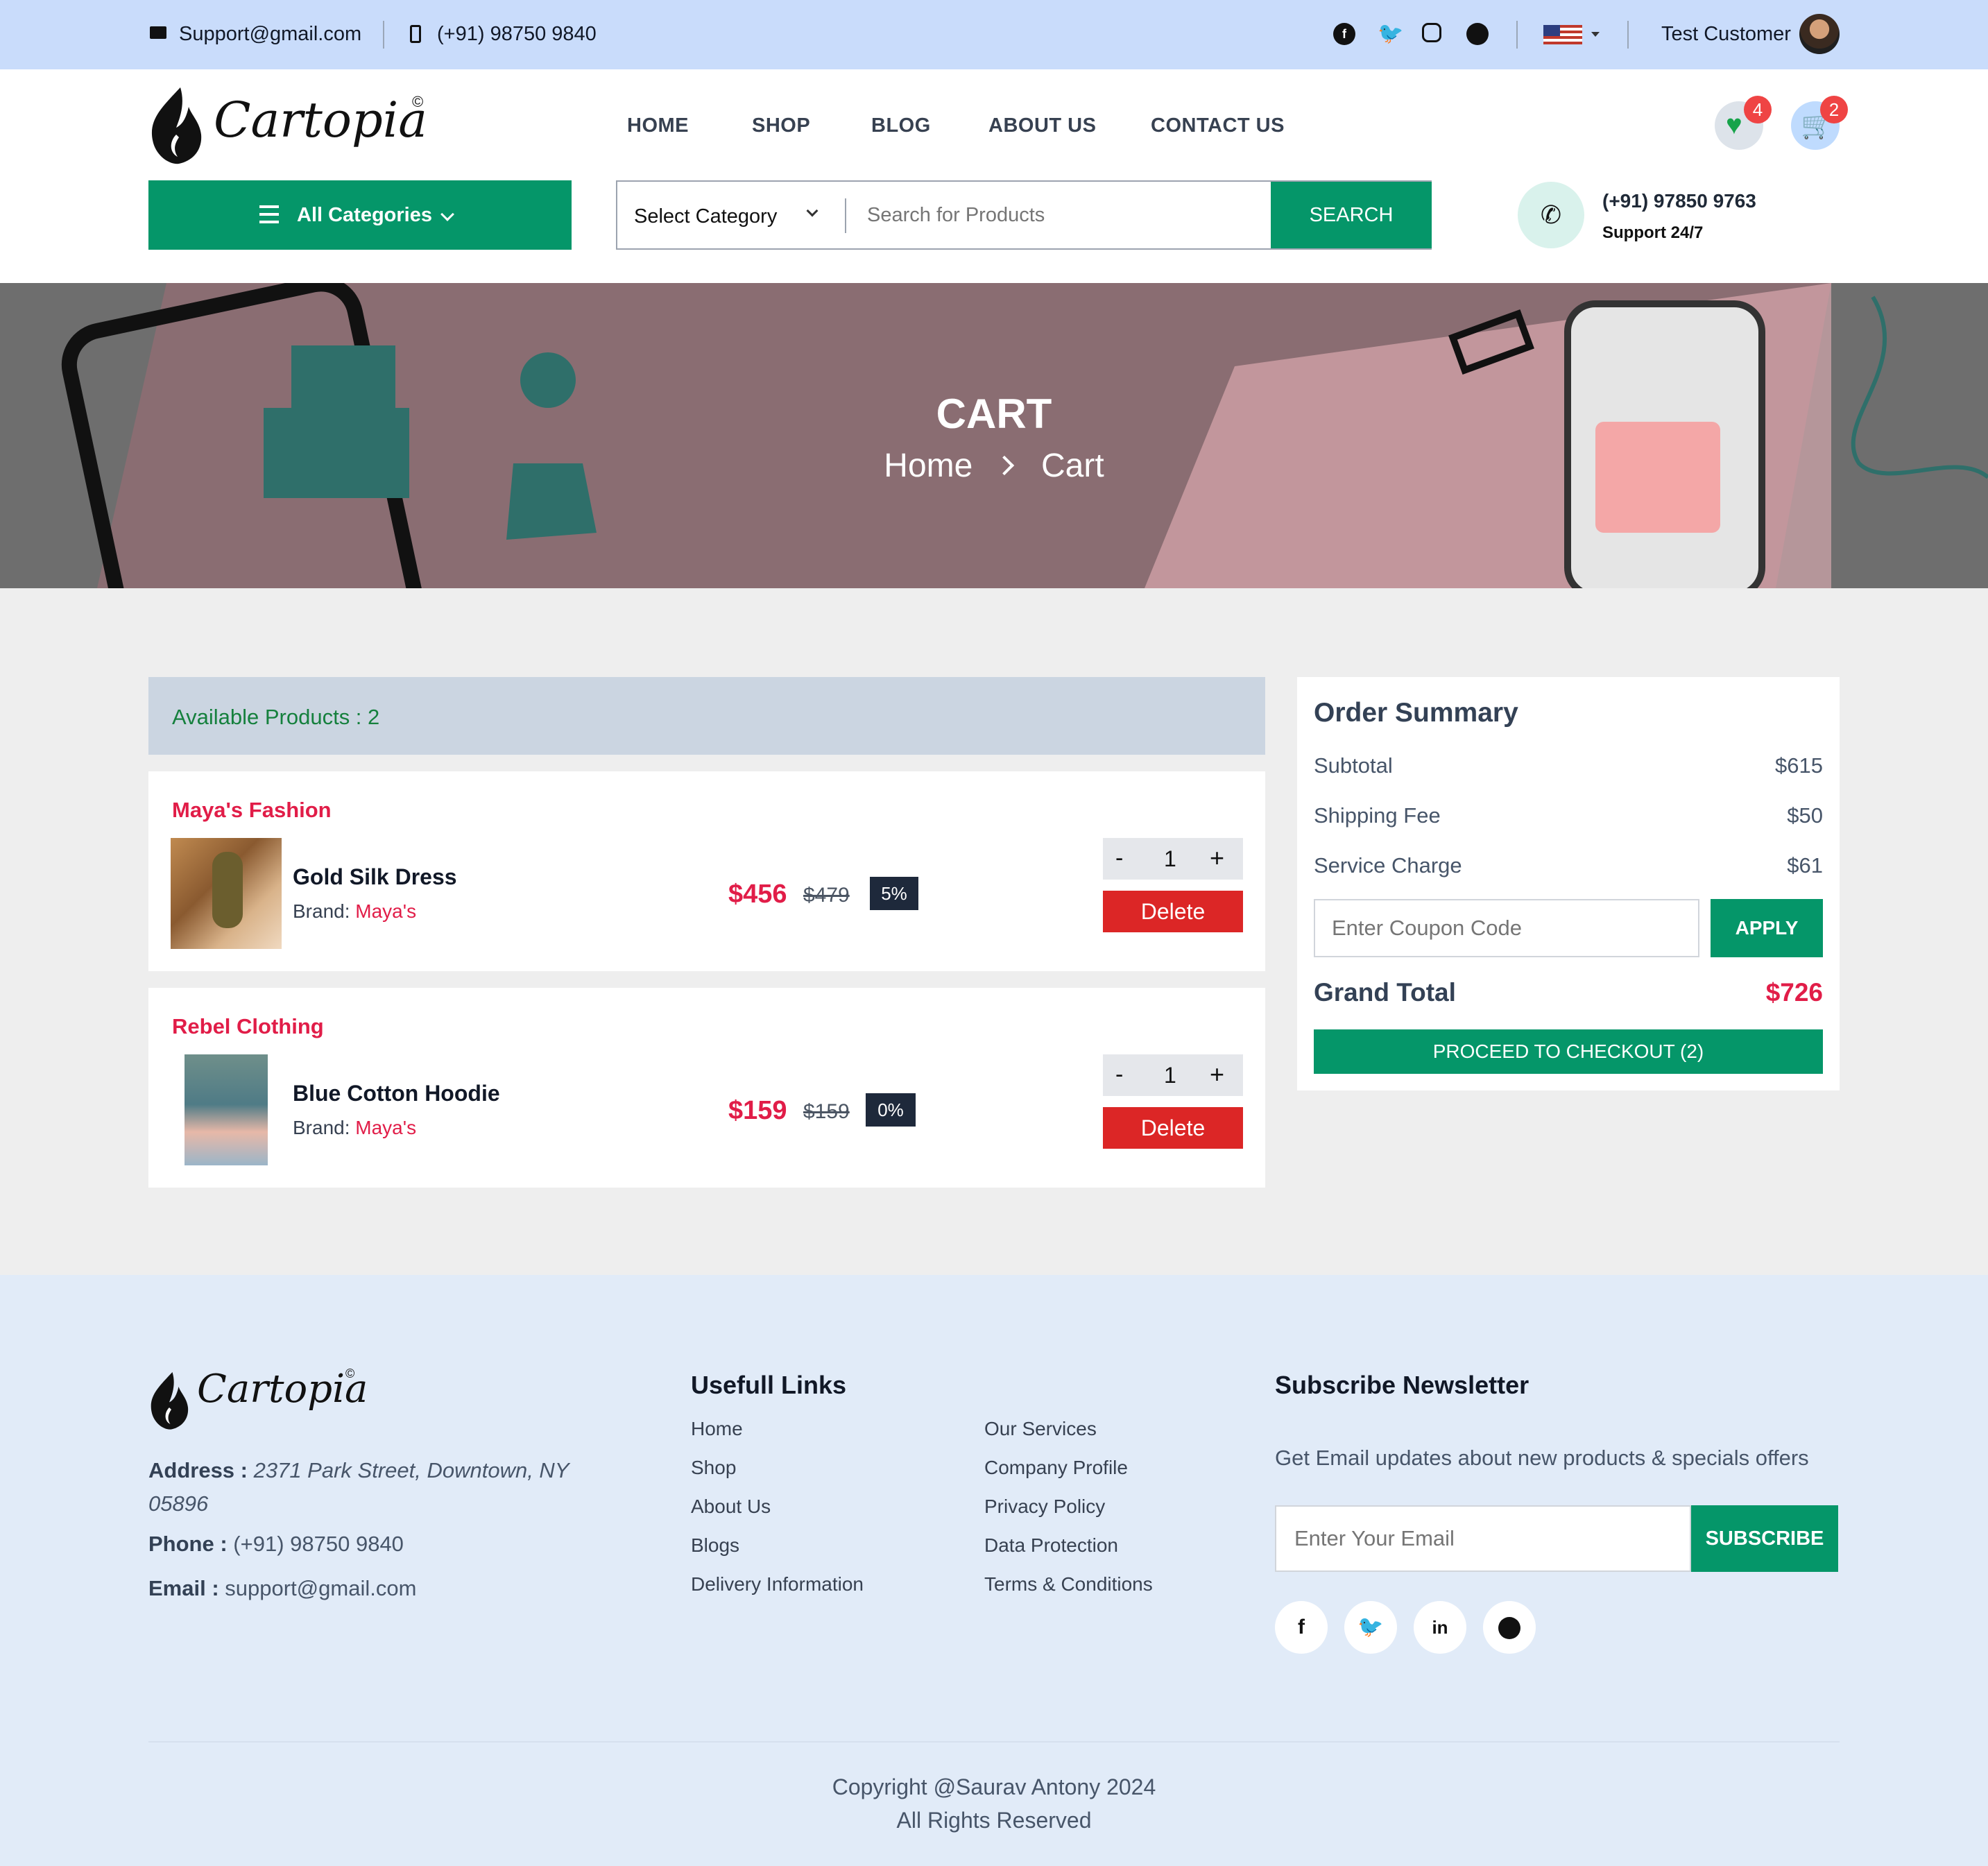 This screenshot has height=1866, width=1988. What do you see at coordinates (1834, 109) in the screenshot?
I see `cart-count-badge: 2` at bounding box center [1834, 109].